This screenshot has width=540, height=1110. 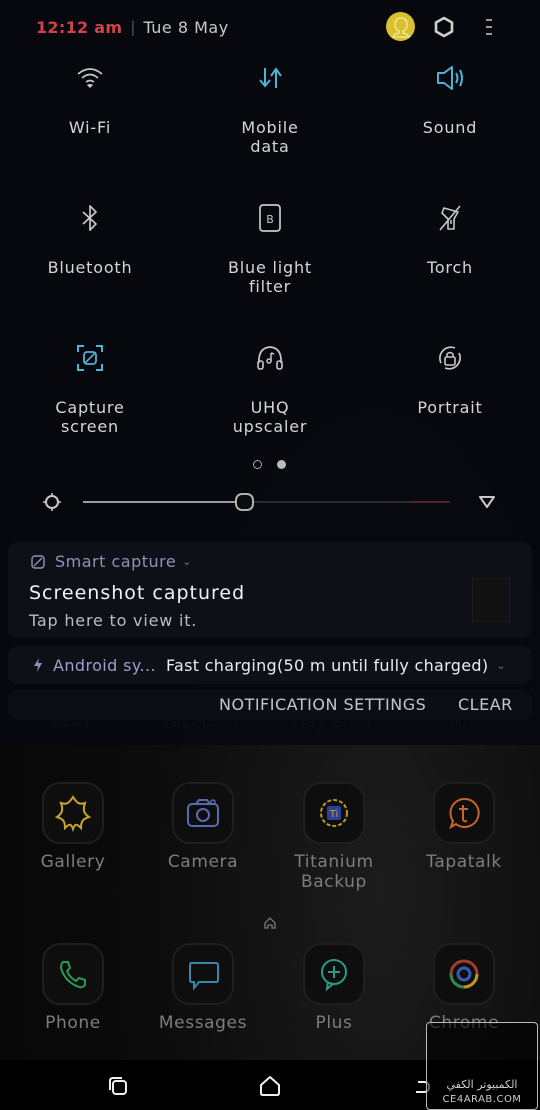 I want to click on tile-mobile-data: Mobile data, so click(x=270, y=107).